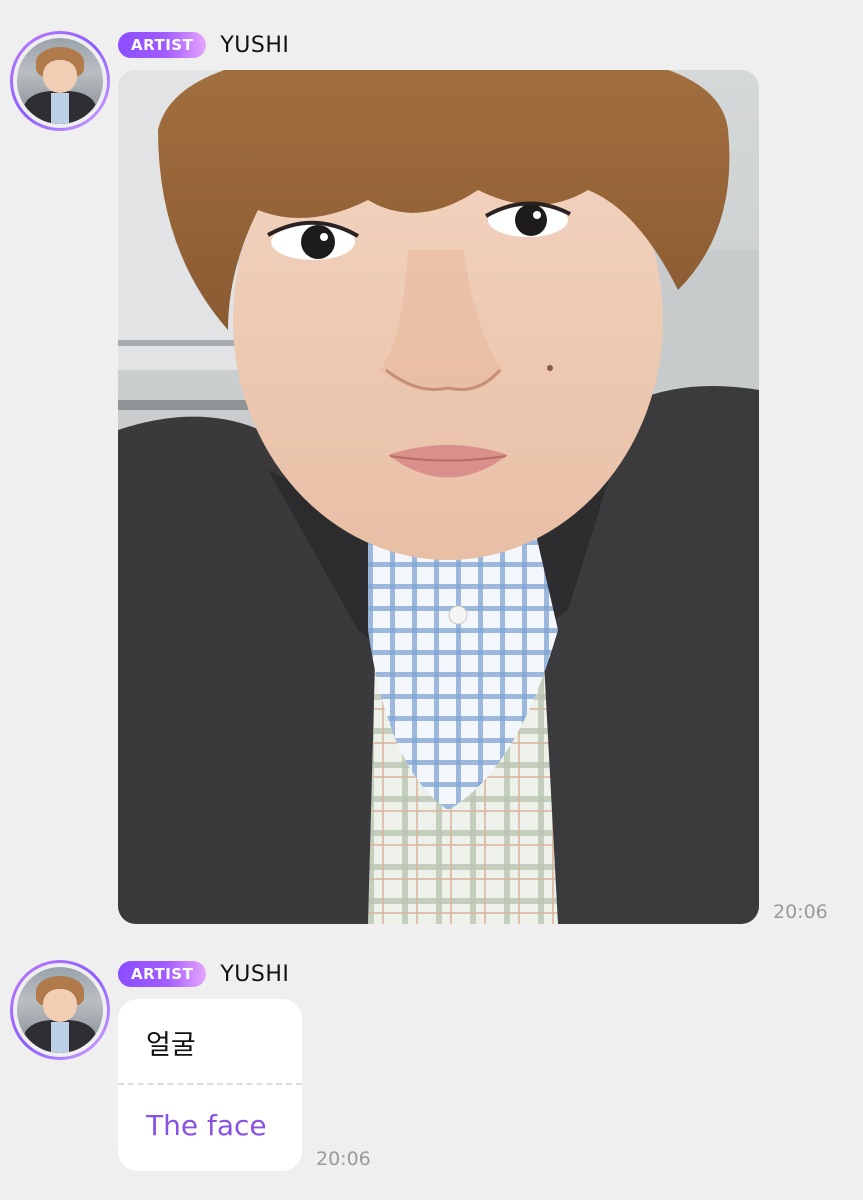 The image size is (863, 1200). I want to click on message-translated-text: The face, so click(206, 1125).